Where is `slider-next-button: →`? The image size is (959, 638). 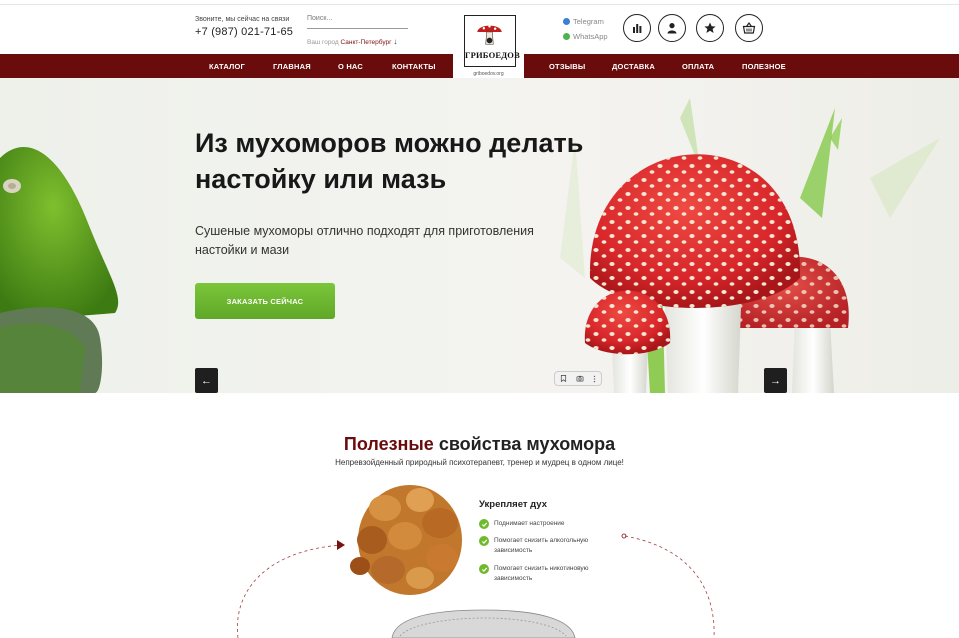
slider-next-button: → is located at coordinates (775, 380).